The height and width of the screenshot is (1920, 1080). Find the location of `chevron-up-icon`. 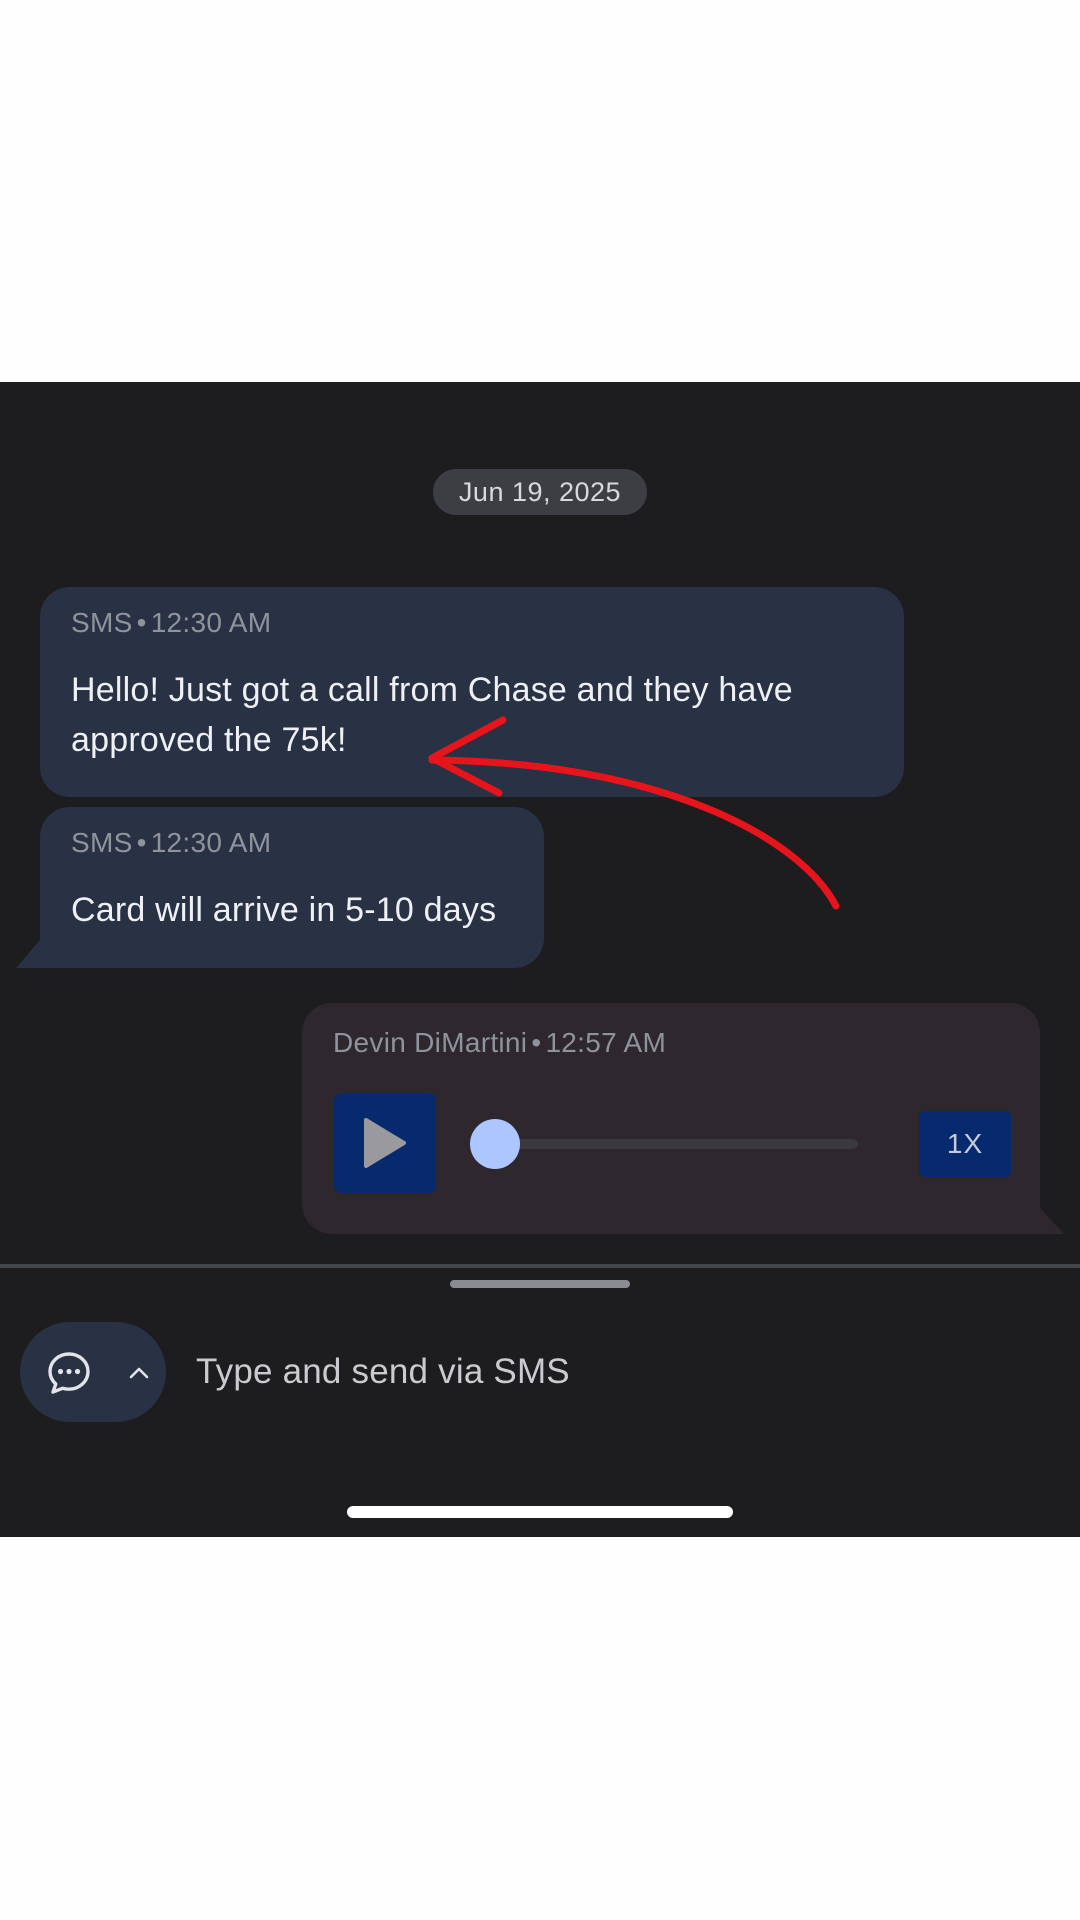

chevron-up-icon is located at coordinates (139, 1373).